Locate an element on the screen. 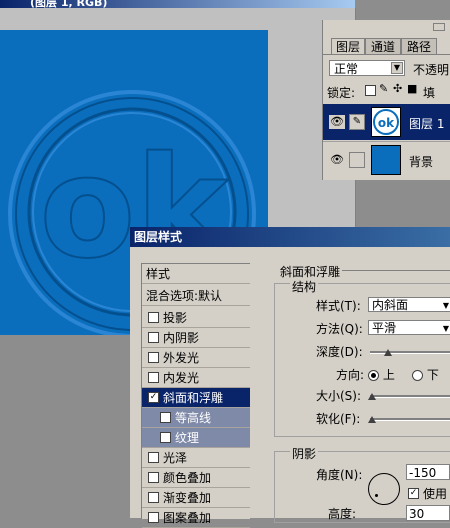 This screenshot has height=528, width=450. lock-all-icon: ■ is located at coordinates (412, 88).